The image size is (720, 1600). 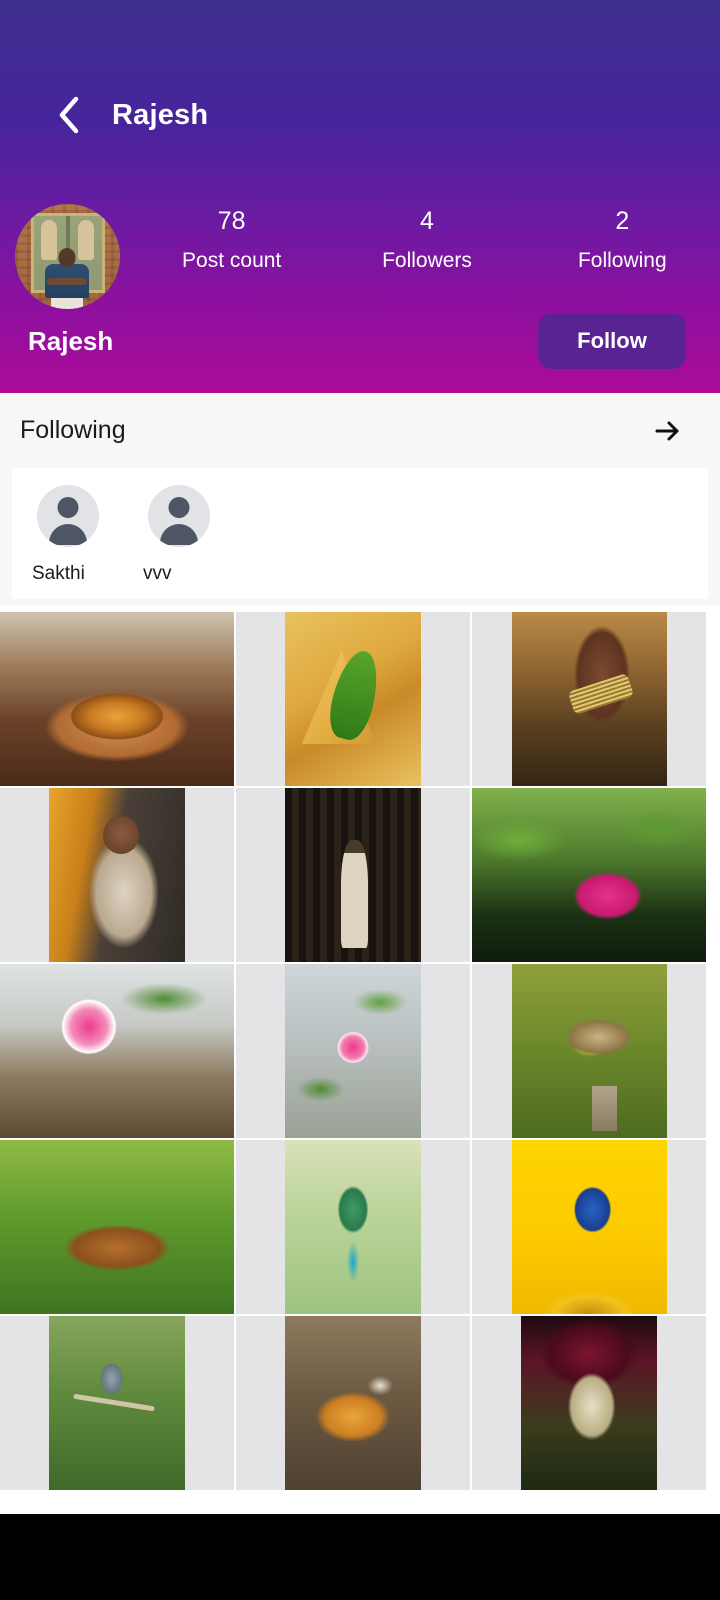 What do you see at coordinates (58, 573) in the screenshot?
I see `following-user-name: Sakthi` at bounding box center [58, 573].